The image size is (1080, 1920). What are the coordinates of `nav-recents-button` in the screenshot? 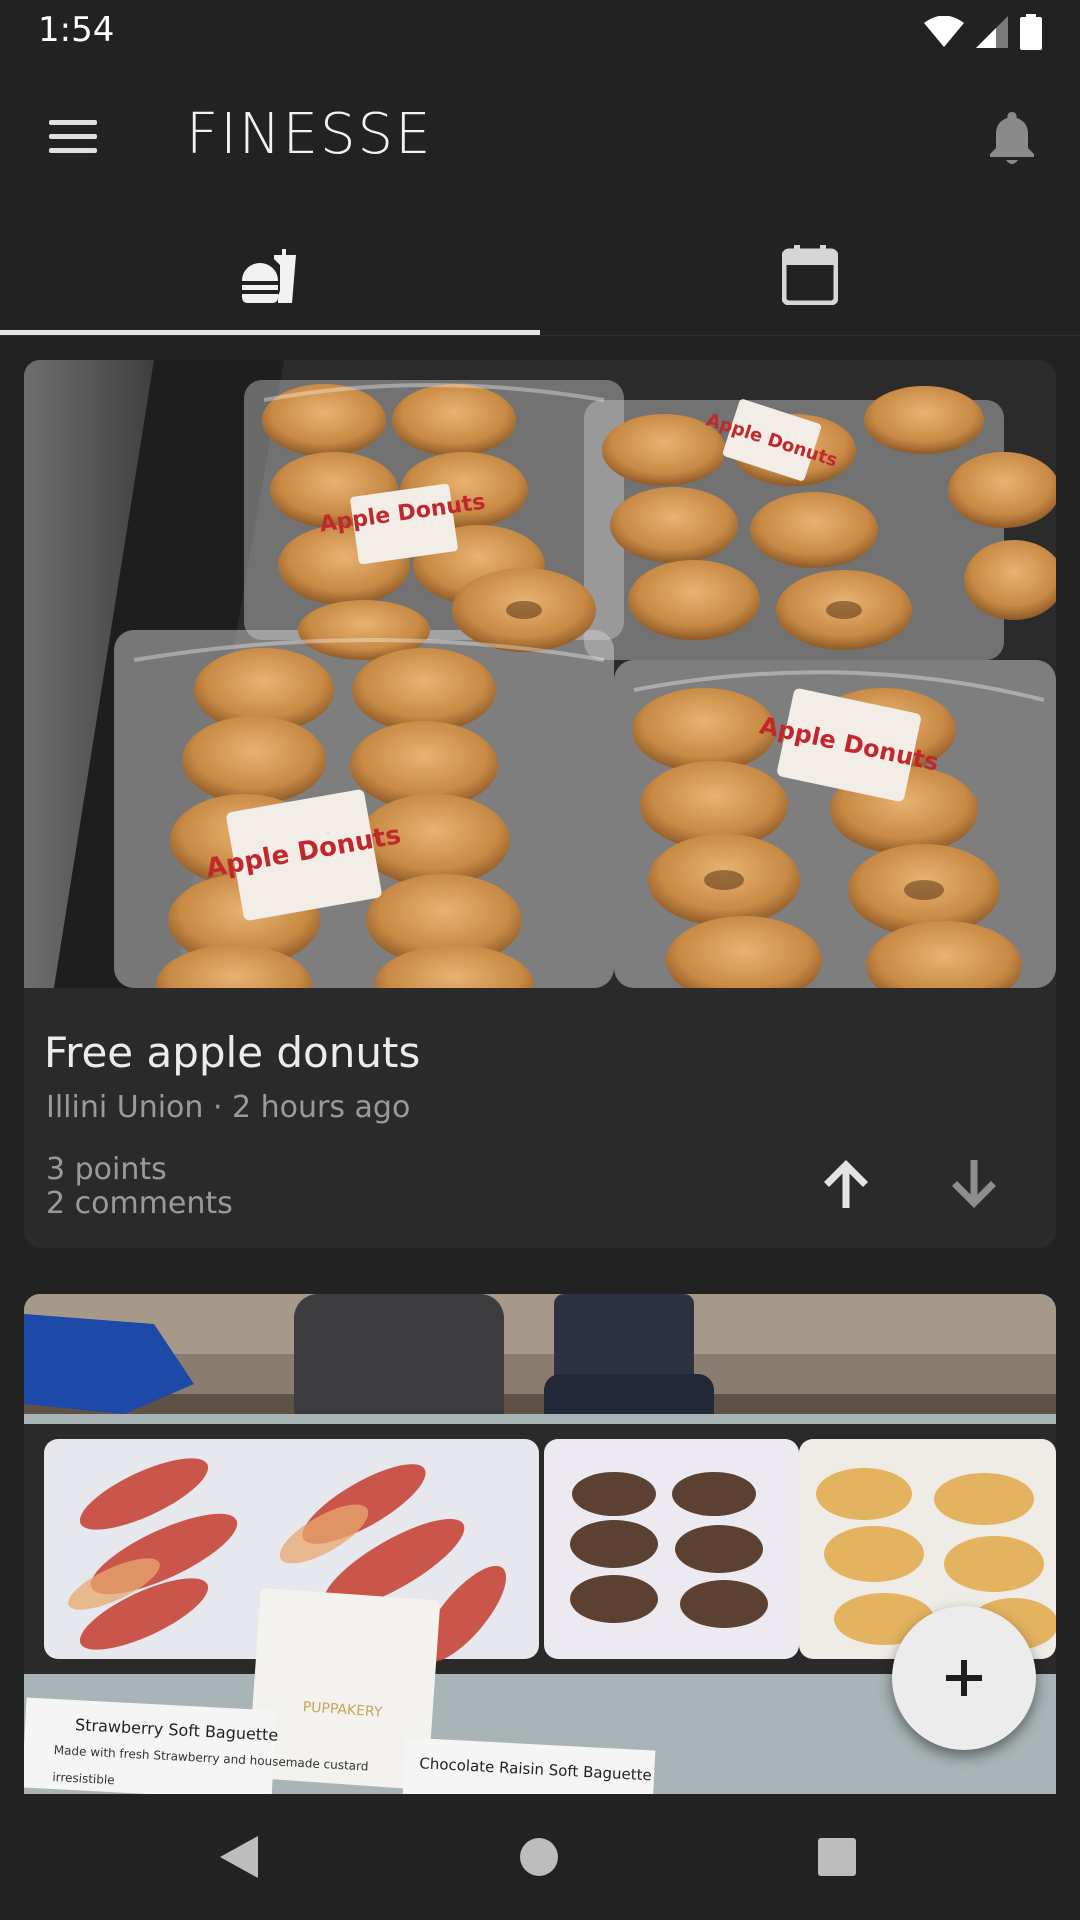 It's located at (837, 1857).